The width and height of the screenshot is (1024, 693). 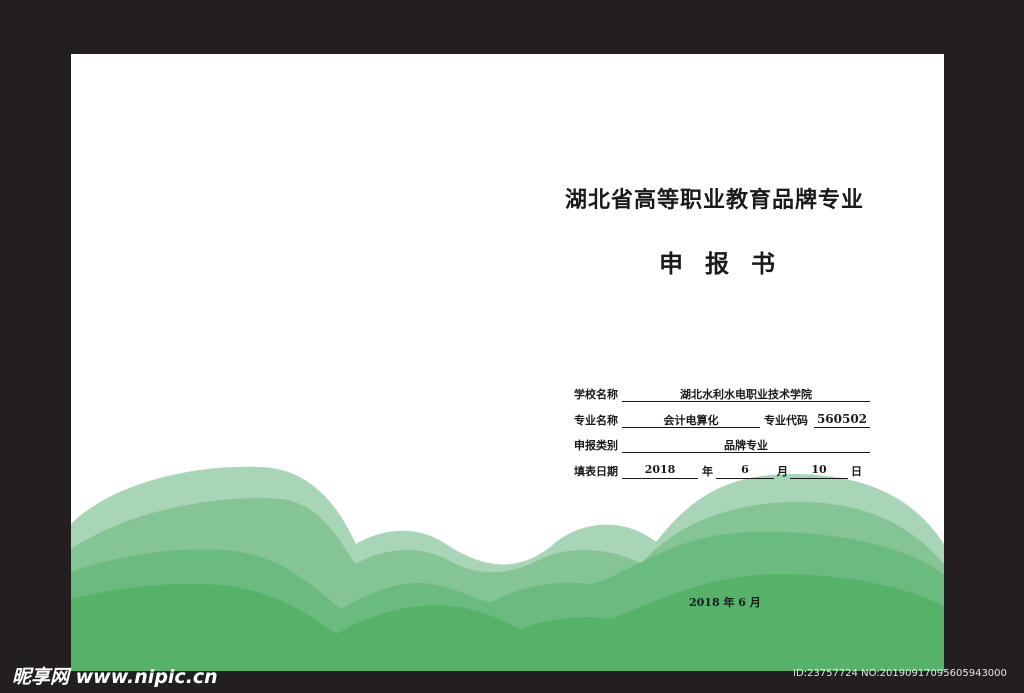 I want to click on code-value: 560502, so click(x=842, y=420).